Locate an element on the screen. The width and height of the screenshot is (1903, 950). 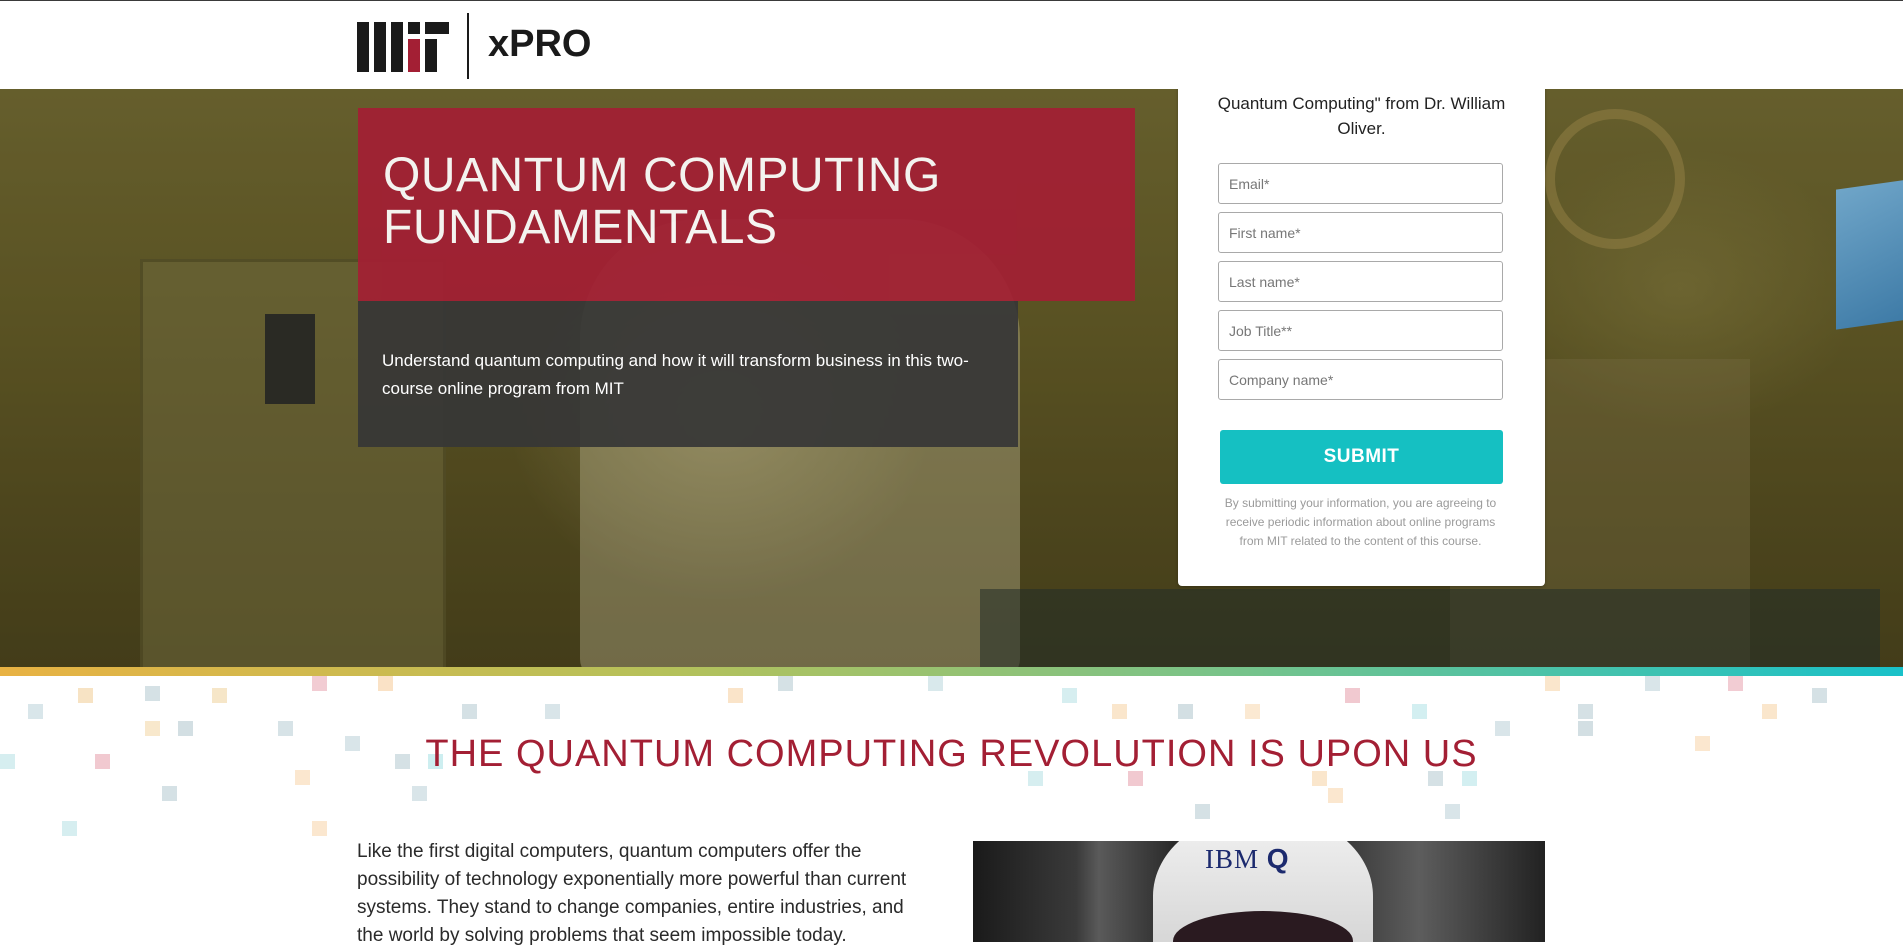
q-label-text: Q is located at coordinates (1278, 858).